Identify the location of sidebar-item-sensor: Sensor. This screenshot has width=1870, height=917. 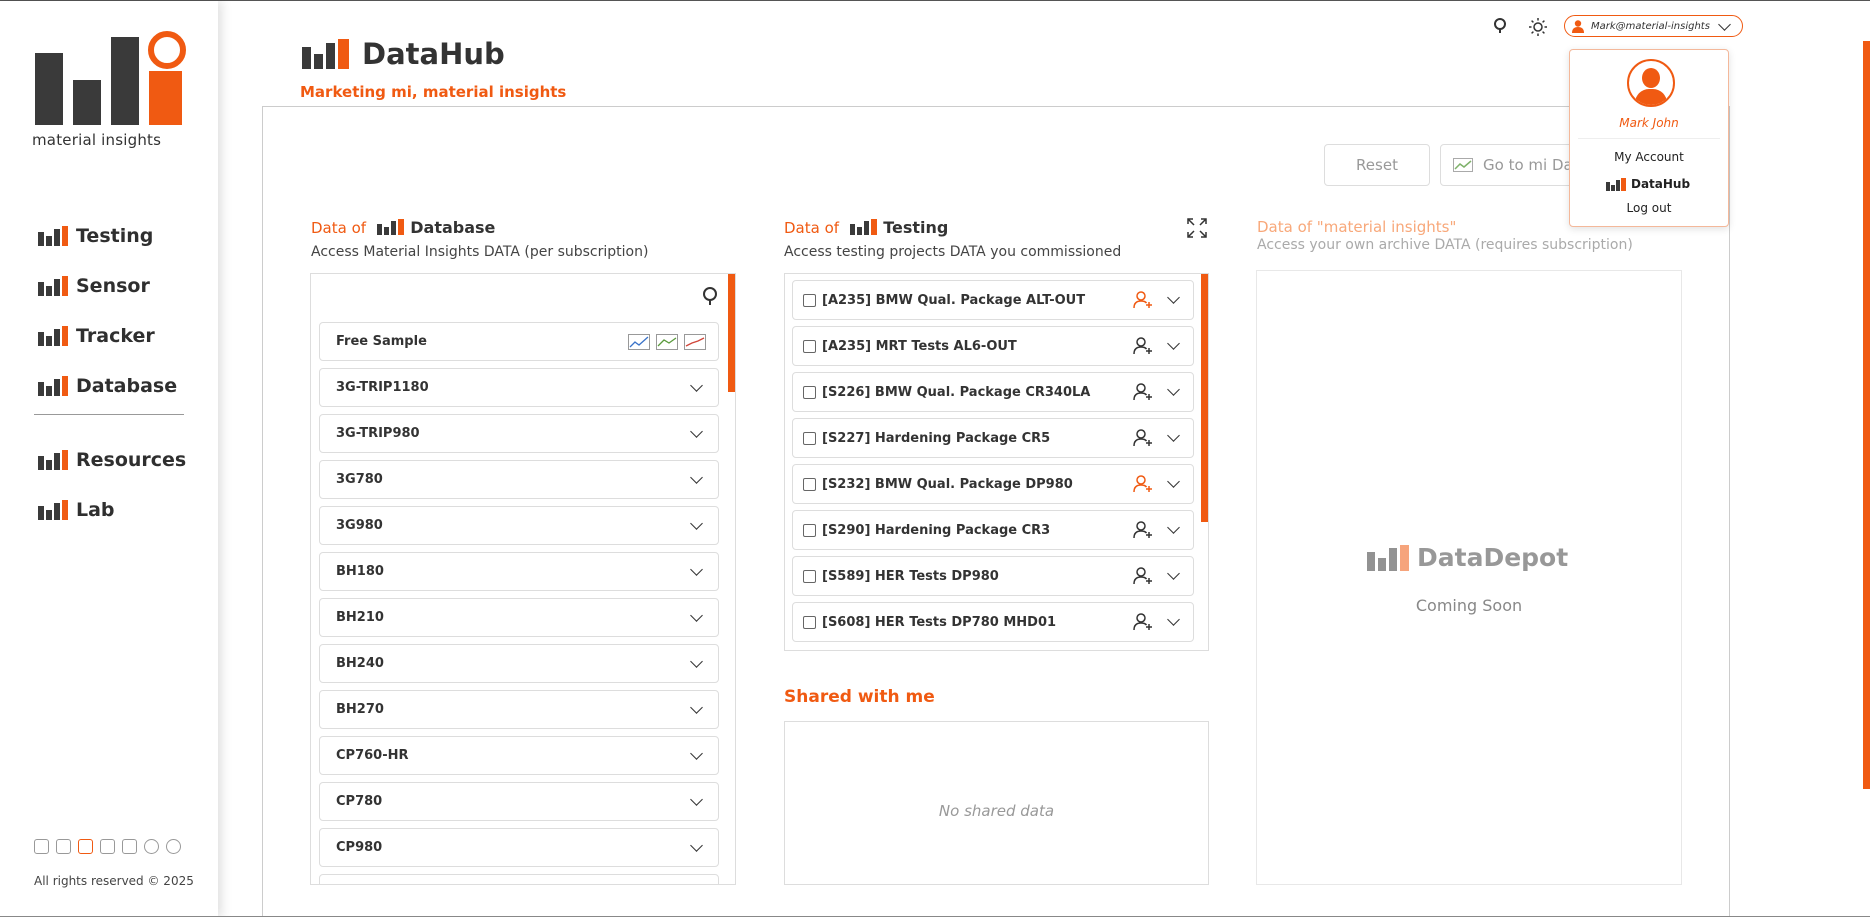
(112, 286).